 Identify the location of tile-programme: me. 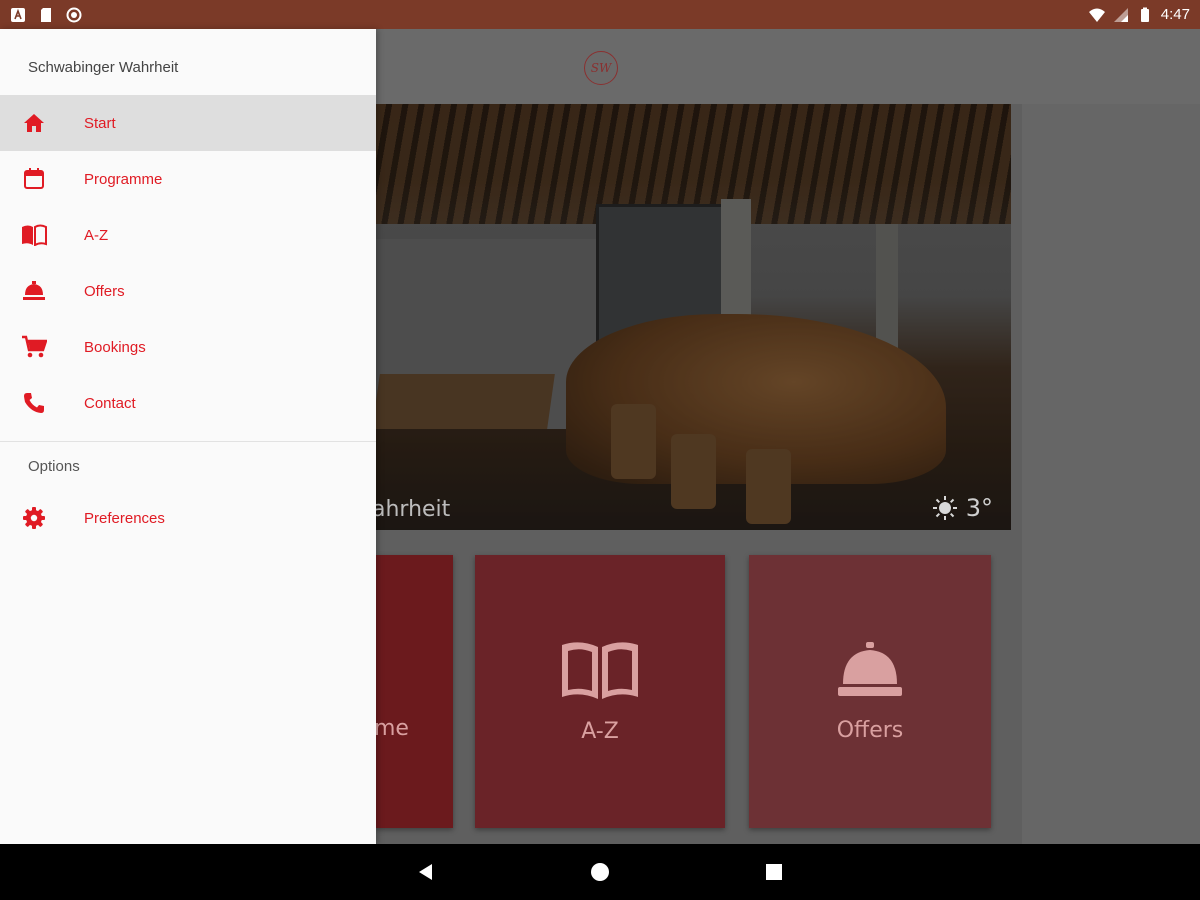
(413, 691).